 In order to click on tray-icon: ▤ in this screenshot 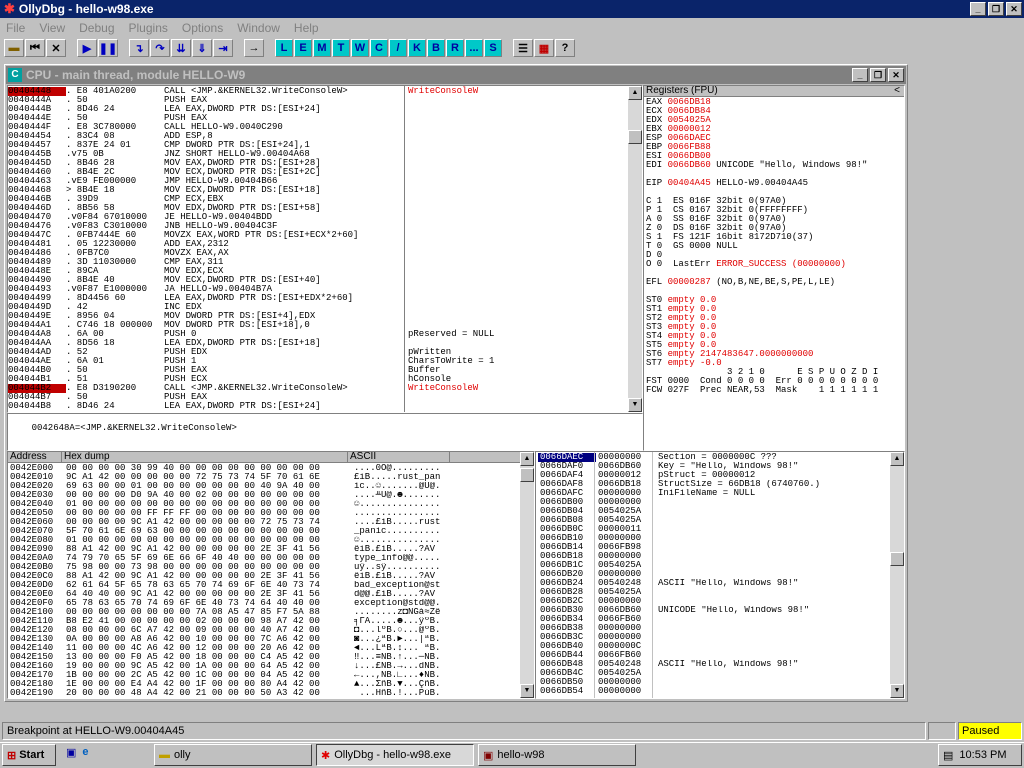, I will do `click(948, 755)`.